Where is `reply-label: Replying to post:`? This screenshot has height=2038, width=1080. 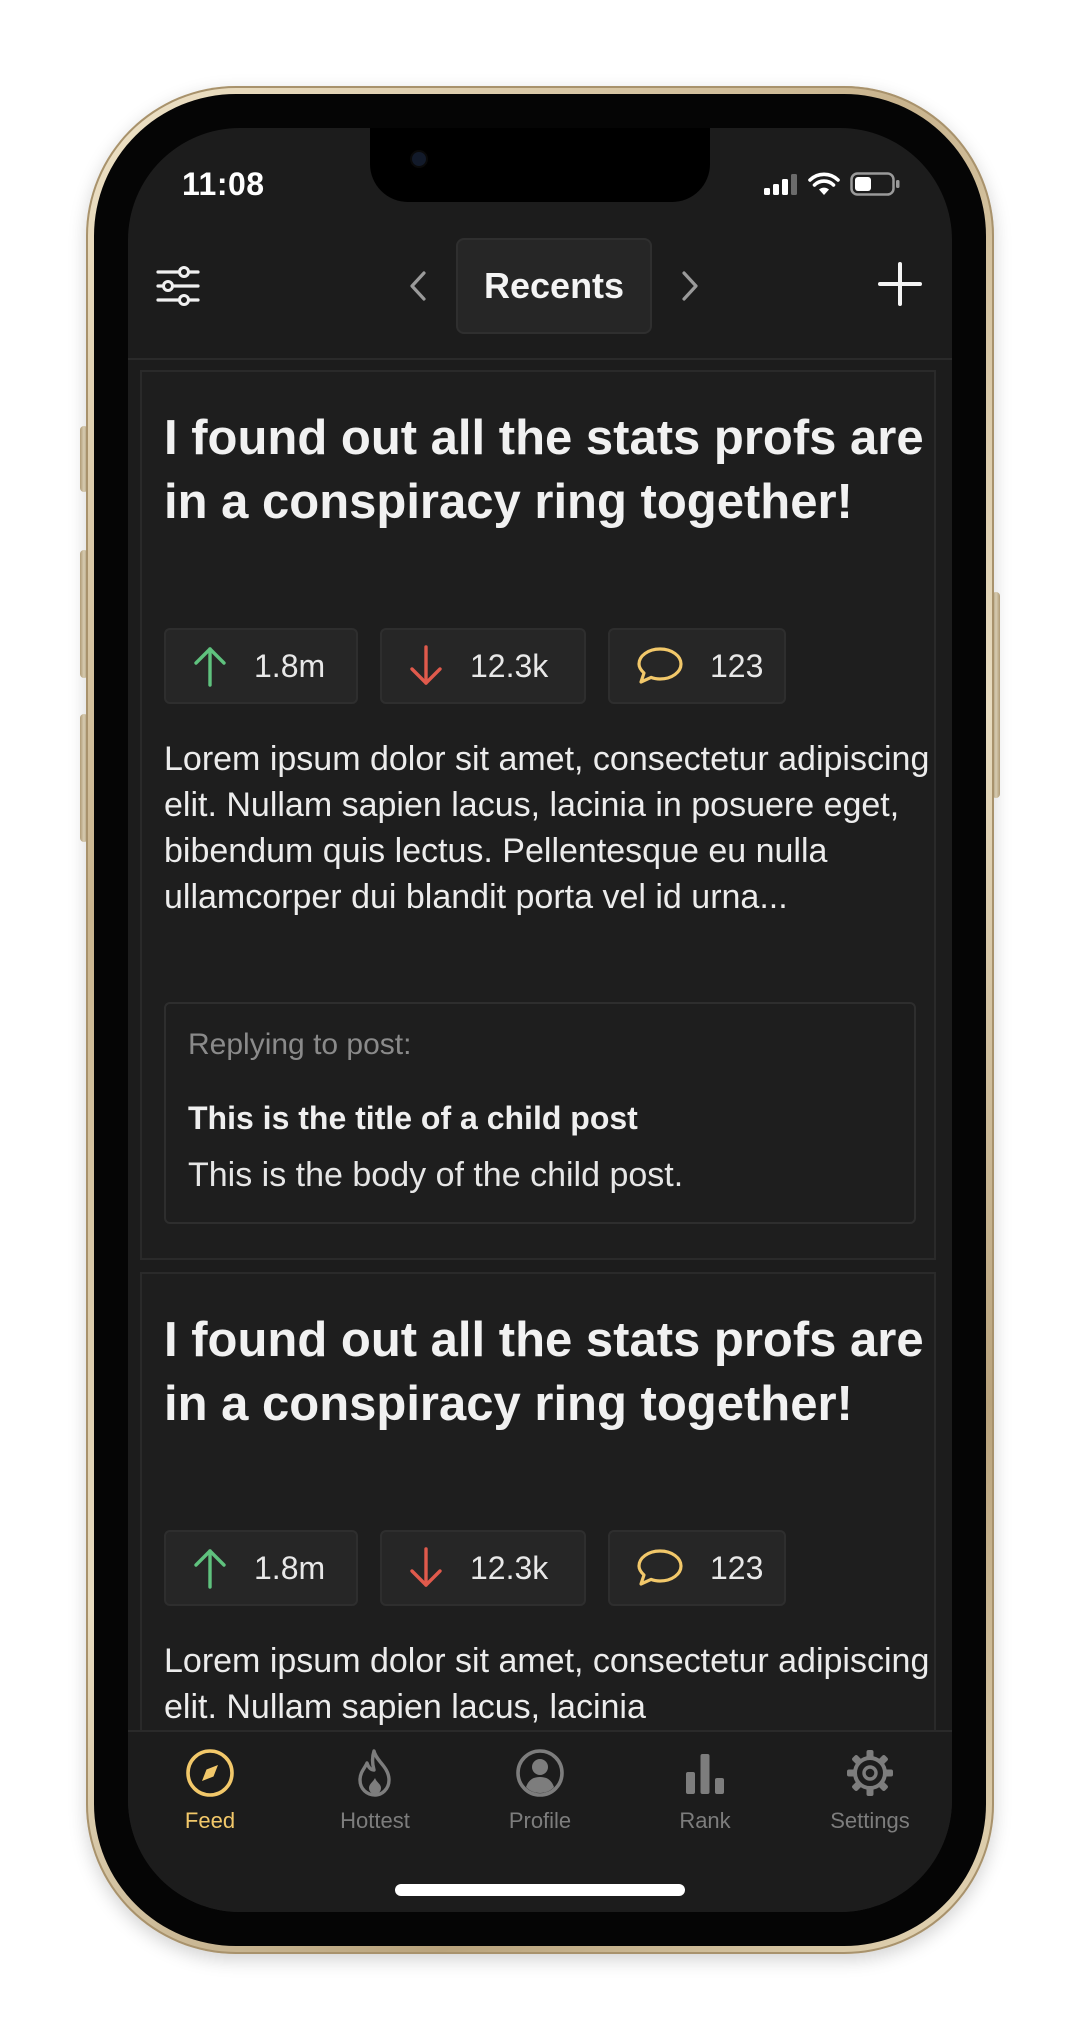
reply-label: Replying to post: is located at coordinates (300, 1044).